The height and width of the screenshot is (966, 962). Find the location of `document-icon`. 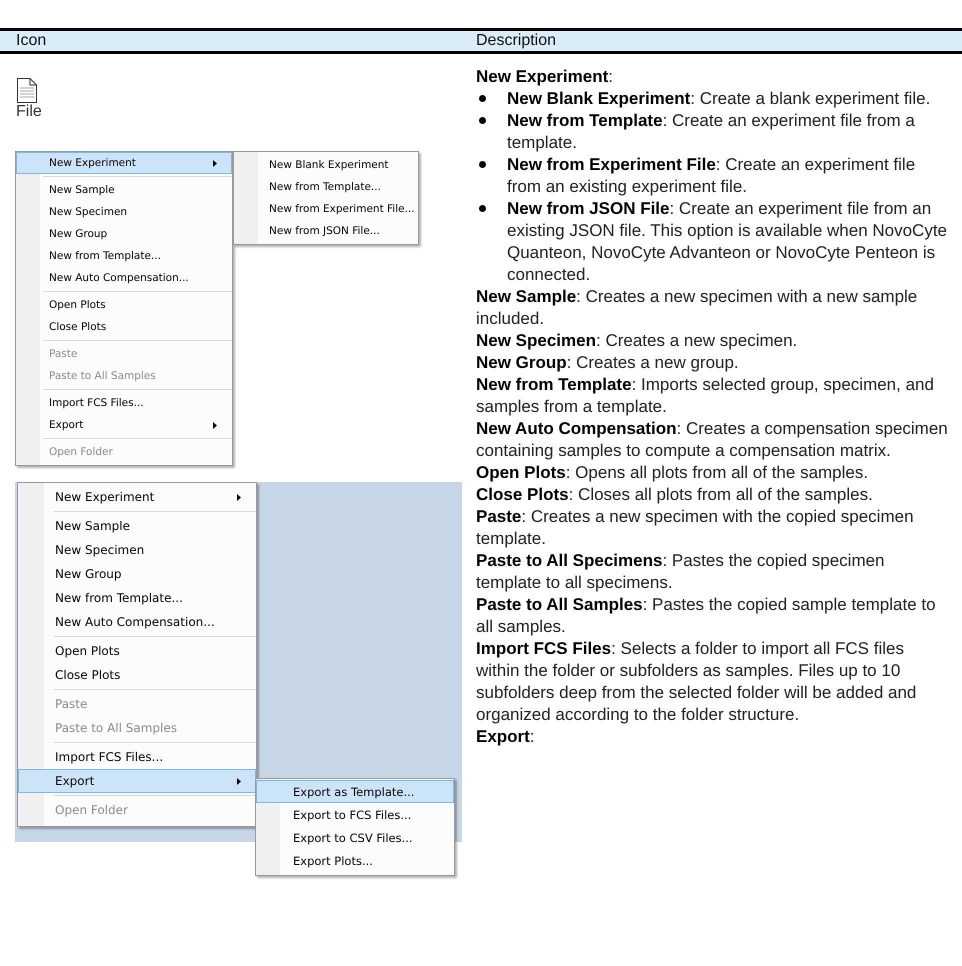

document-icon is located at coordinates (27, 90).